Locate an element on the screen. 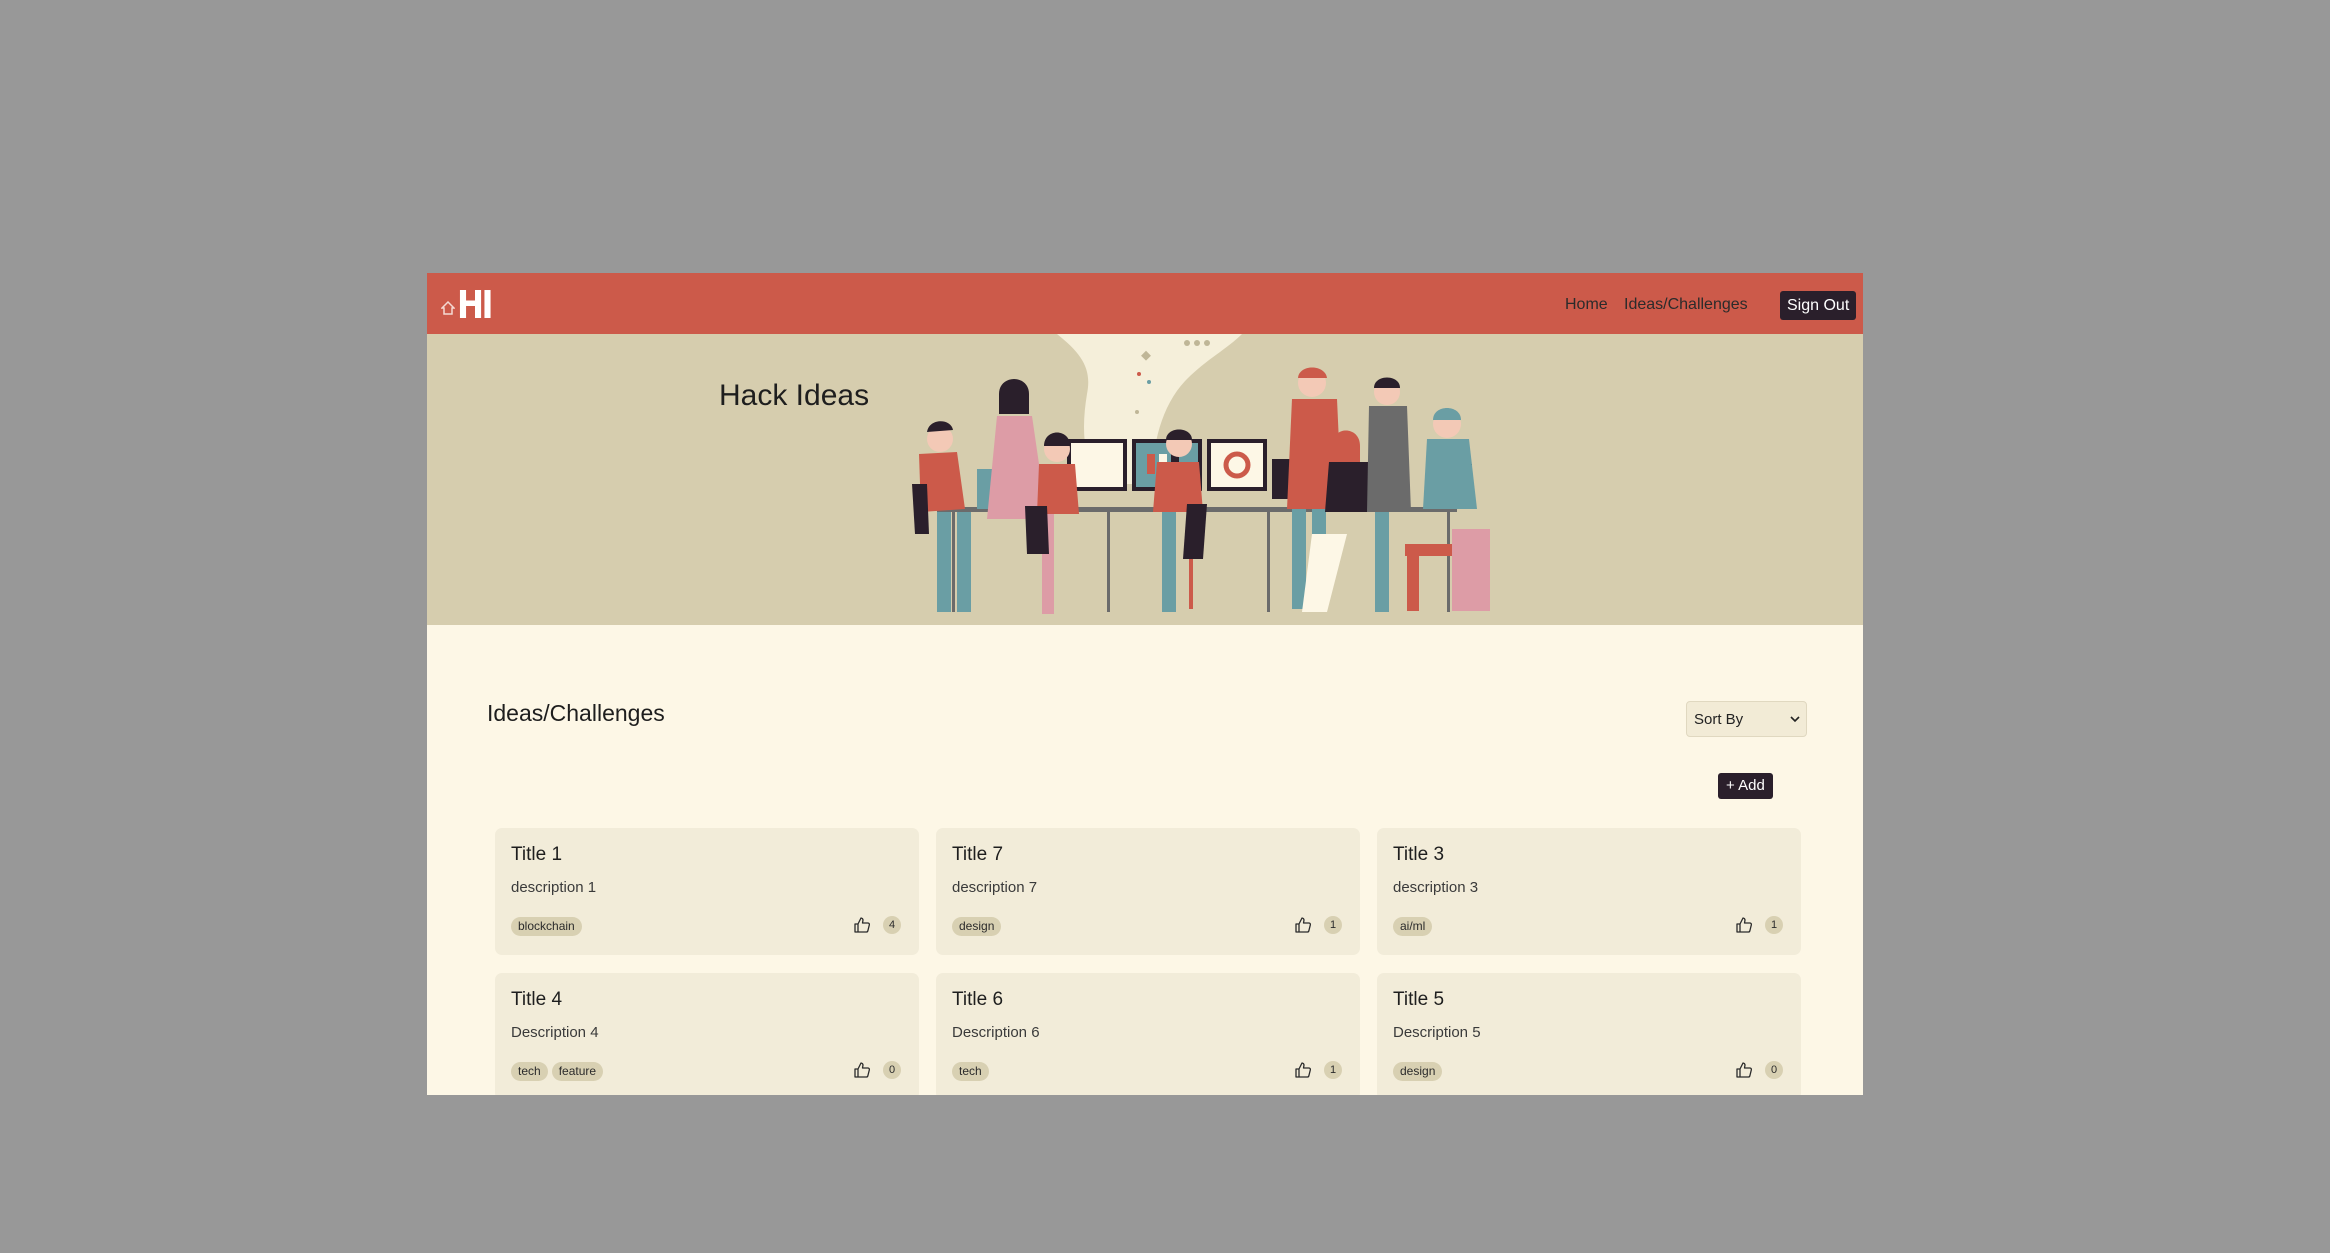 This screenshot has height=1253, width=2330. idea-tags: tech feature is located at coordinates (557, 1071).